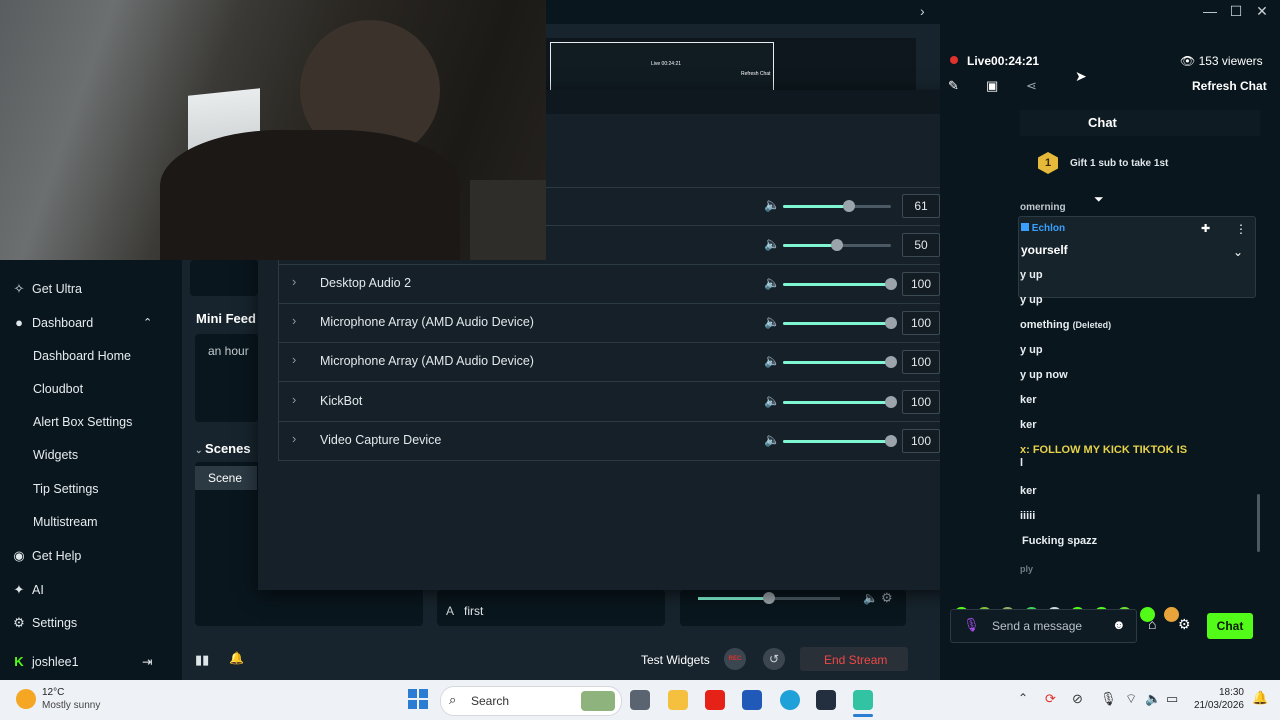 This screenshot has height=720, width=1280. Describe the element at coordinates (531, 701) in the screenshot. I see `taskbar-search: ⌕ Search` at that location.